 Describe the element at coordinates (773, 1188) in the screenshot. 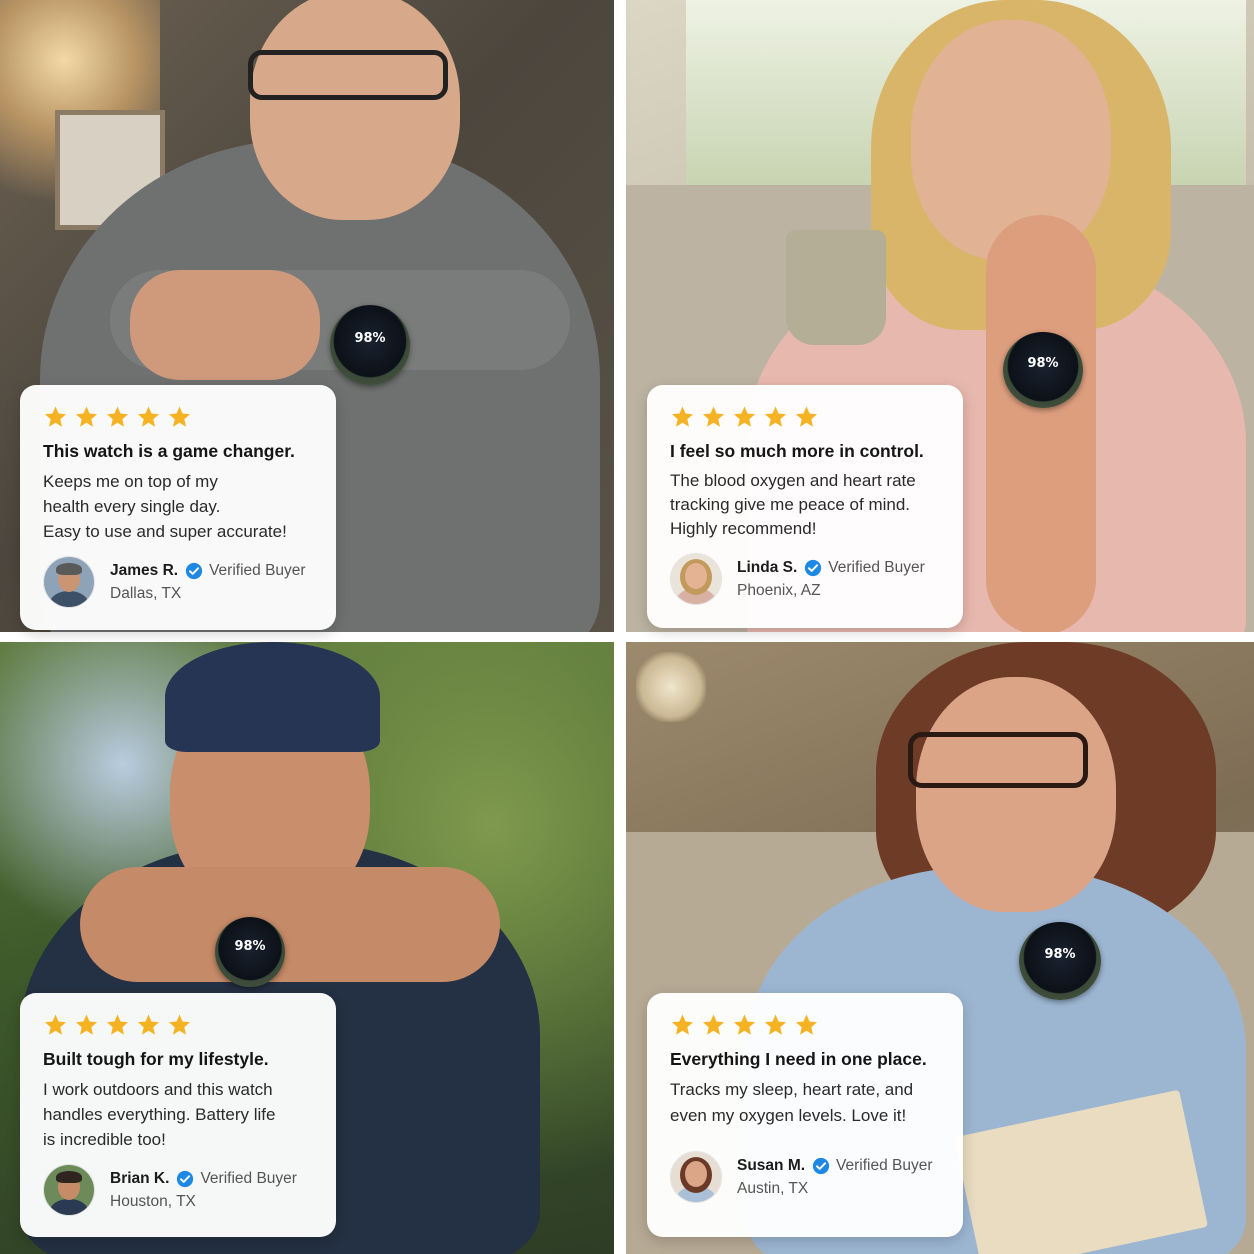

I see `reviewer-location: Austin, TX` at that location.